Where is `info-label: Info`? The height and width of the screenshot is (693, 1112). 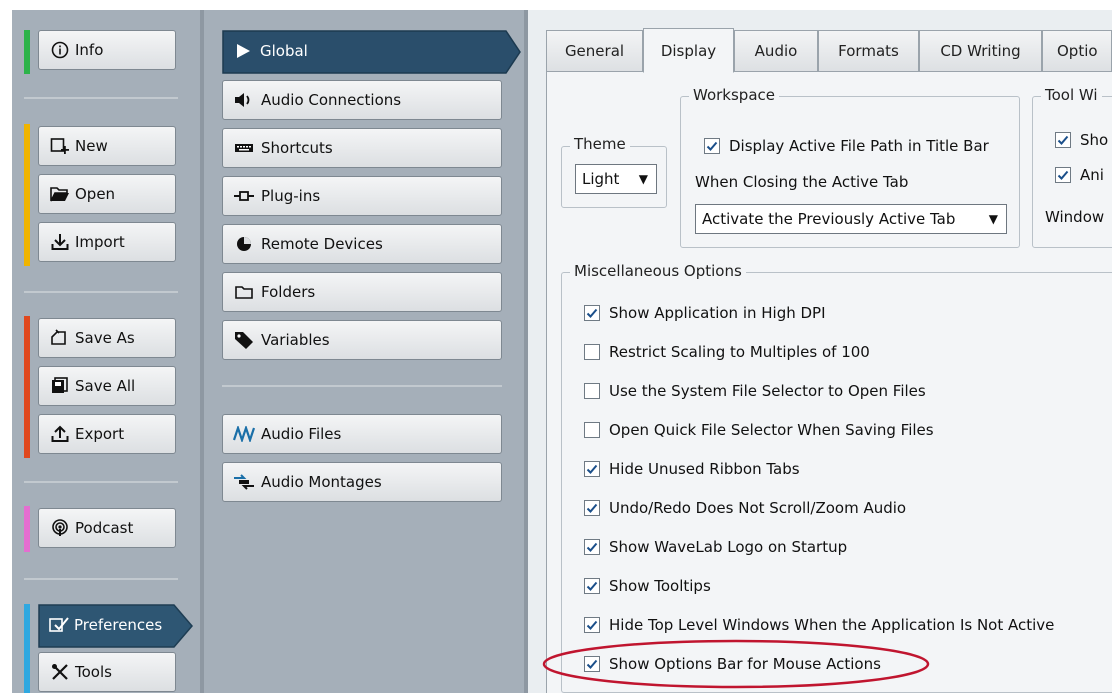 info-label: Info is located at coordinates (89, 50).